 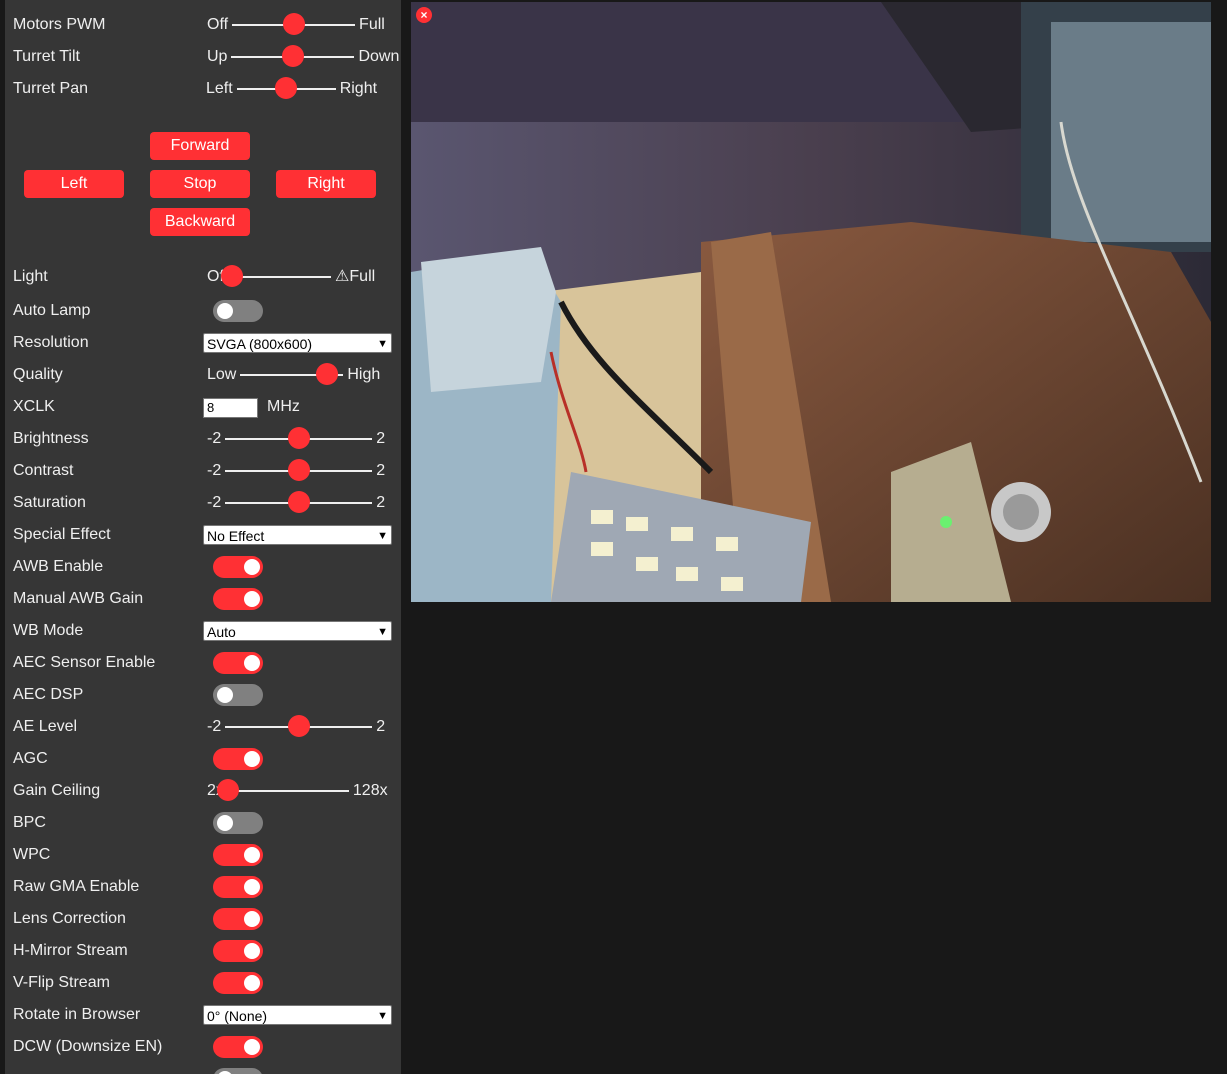 I want to click on saturation-track, so click(x=299, y=502).